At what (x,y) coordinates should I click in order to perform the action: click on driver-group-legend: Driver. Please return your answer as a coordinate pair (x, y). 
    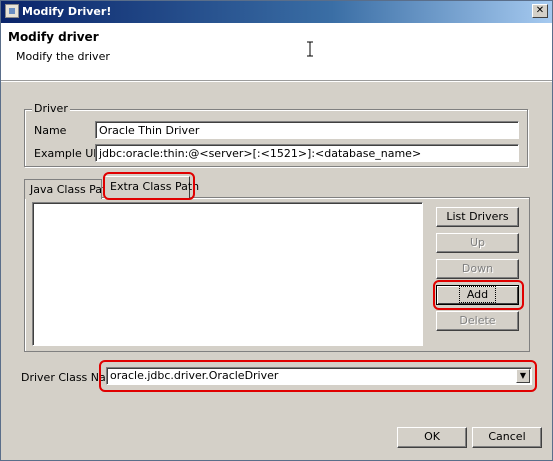
    Looking at the image, I should click on (51, 108).